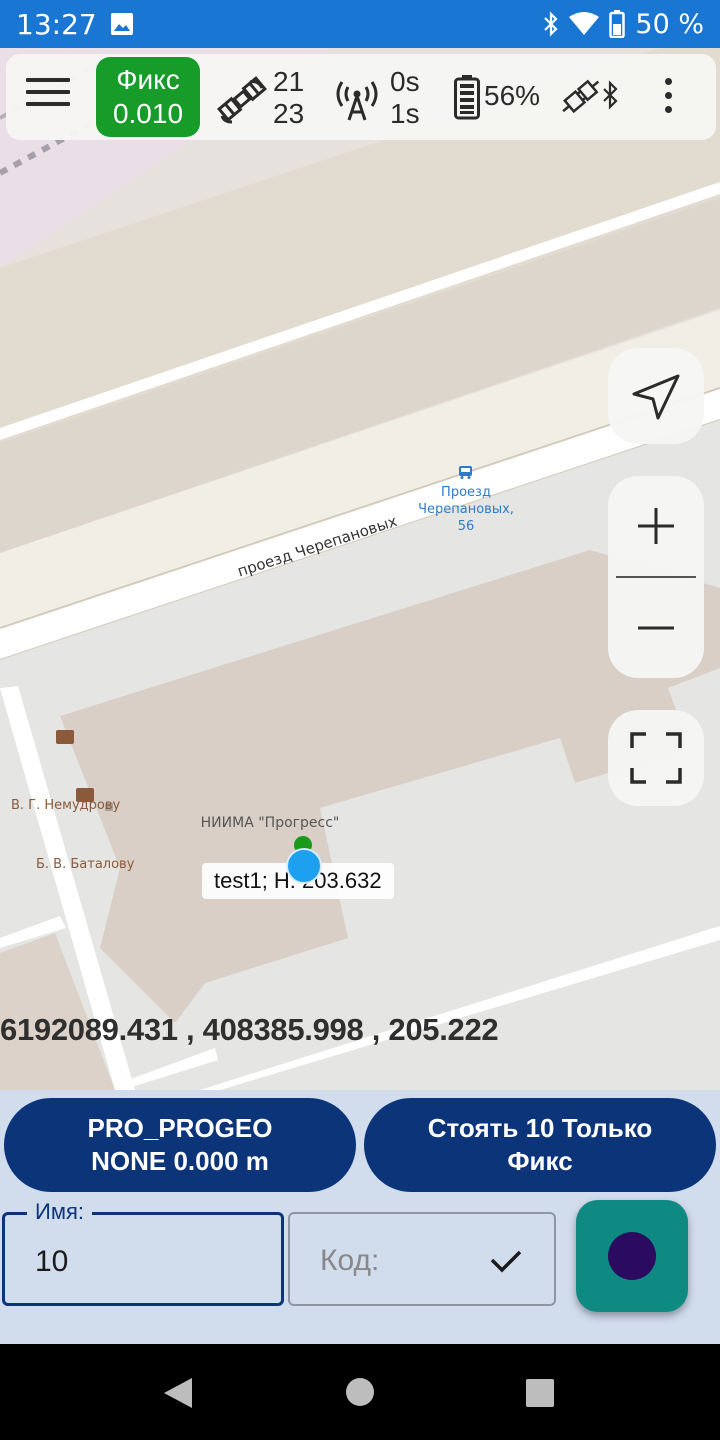  Describe the element at coordinates (249, 1029) in the screenshot. I see `coordinates-readout: 6192089.431 , 408385.998 , 205.222` at that location.